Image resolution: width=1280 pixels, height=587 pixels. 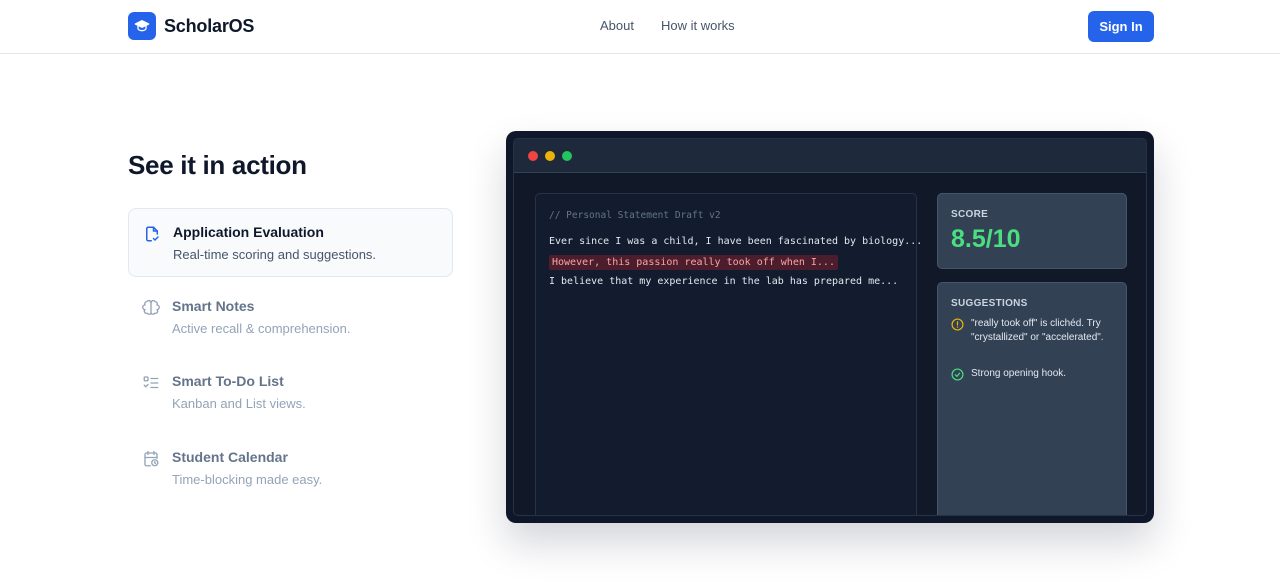 I want to click on window-close-dot, so click(x=533, y=156).